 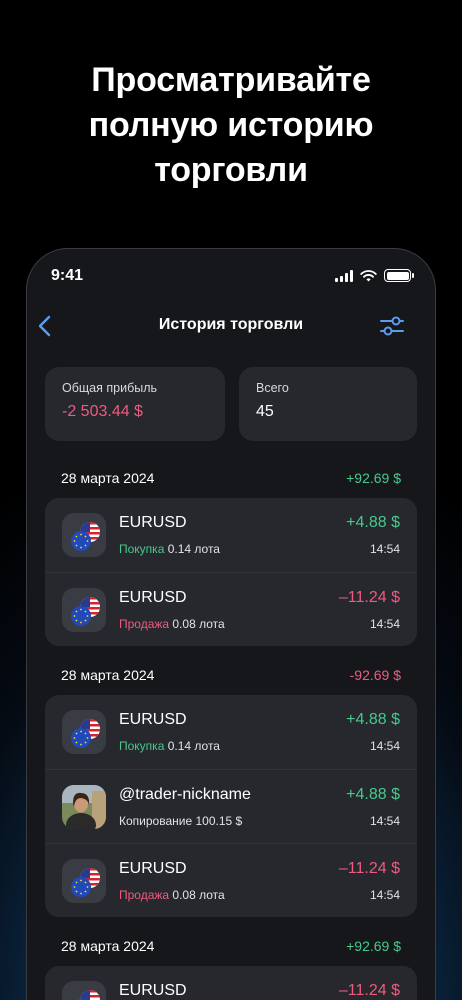 What do you see at coordinates (181, 821) in the screenshot?
I see `copy-detail: Копирование 100.15 $` at bounding box center [181, 821].